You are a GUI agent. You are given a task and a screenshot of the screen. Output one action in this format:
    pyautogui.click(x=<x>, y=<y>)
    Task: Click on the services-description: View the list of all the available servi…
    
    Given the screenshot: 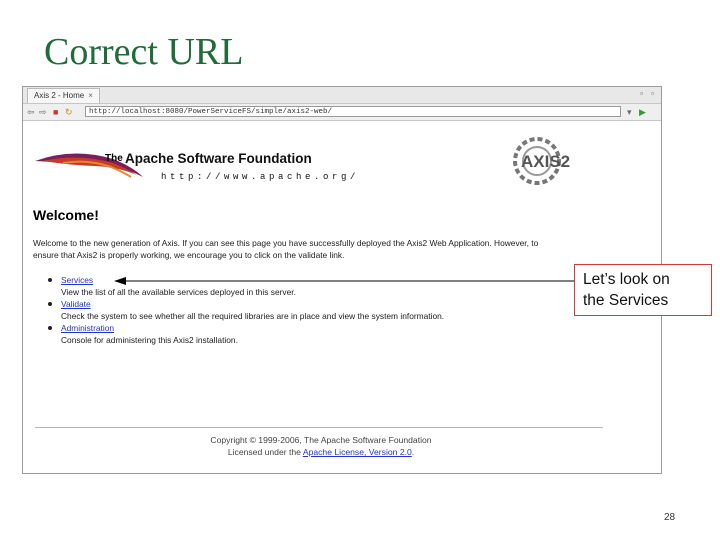 What is the action you would take?
    pyautogui.click(x=178, y=292)
    